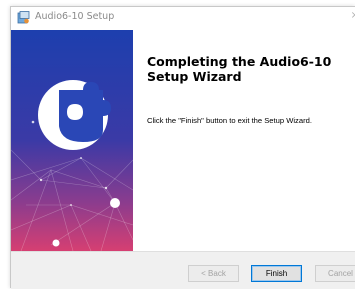 This screenshot has width=355, height=289. I want to click on close-icon: ×, so click(353, 15).